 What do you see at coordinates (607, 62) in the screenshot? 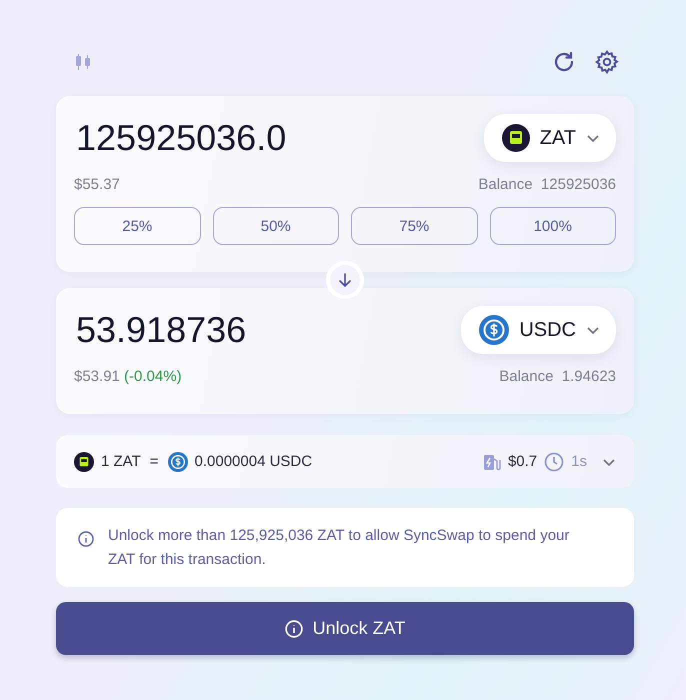
I see `settings-icon` at bounding box center [607, 62].